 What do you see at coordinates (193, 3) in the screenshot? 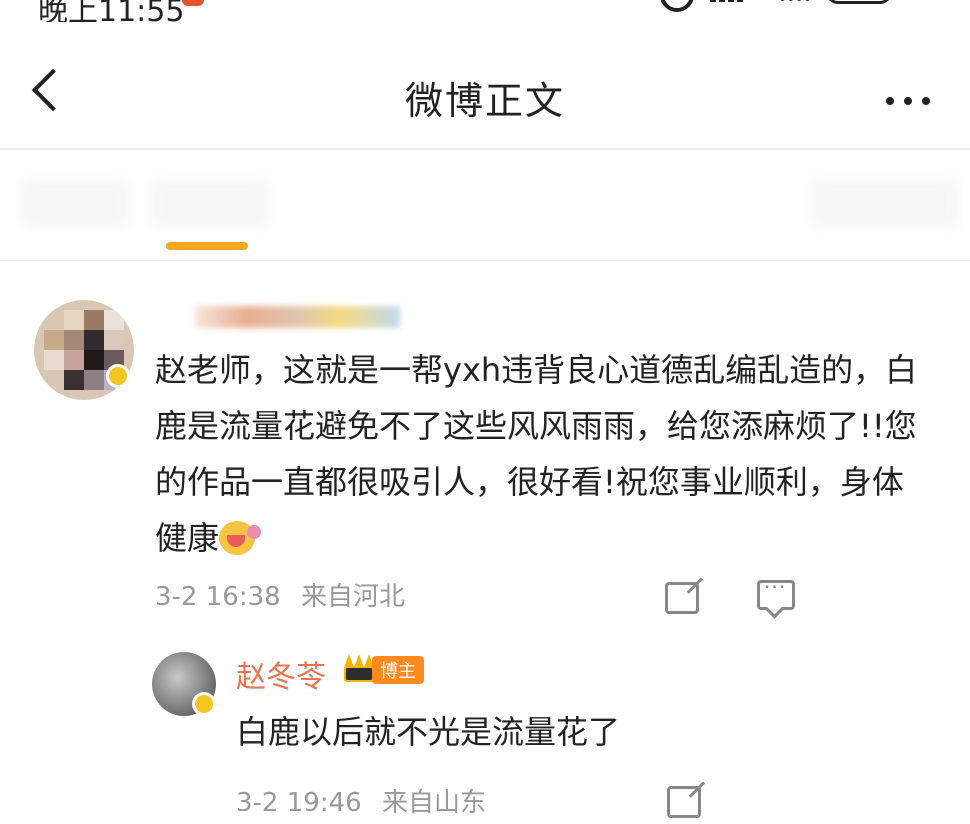
I see `notification-dot-icon` at bounding box center [193, 3].